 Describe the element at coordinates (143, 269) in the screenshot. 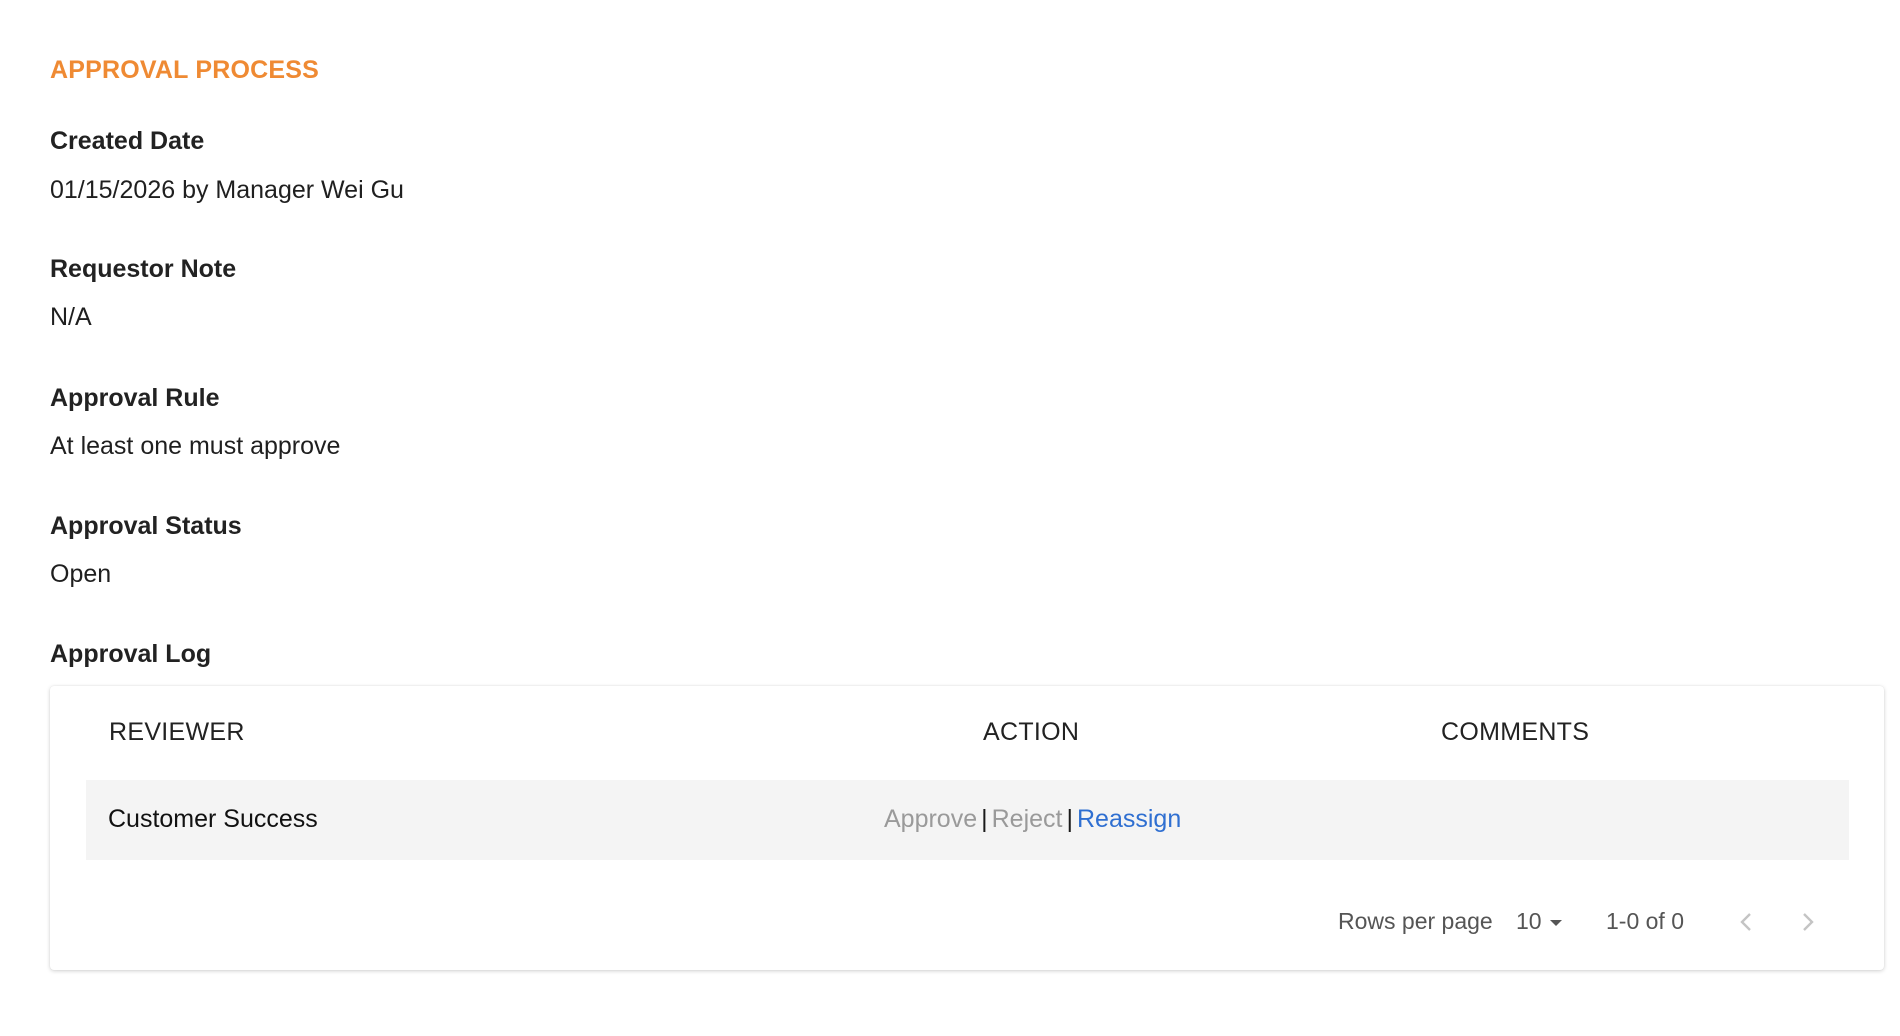

I see `requestor-note-label: Requestor Note` at that location.